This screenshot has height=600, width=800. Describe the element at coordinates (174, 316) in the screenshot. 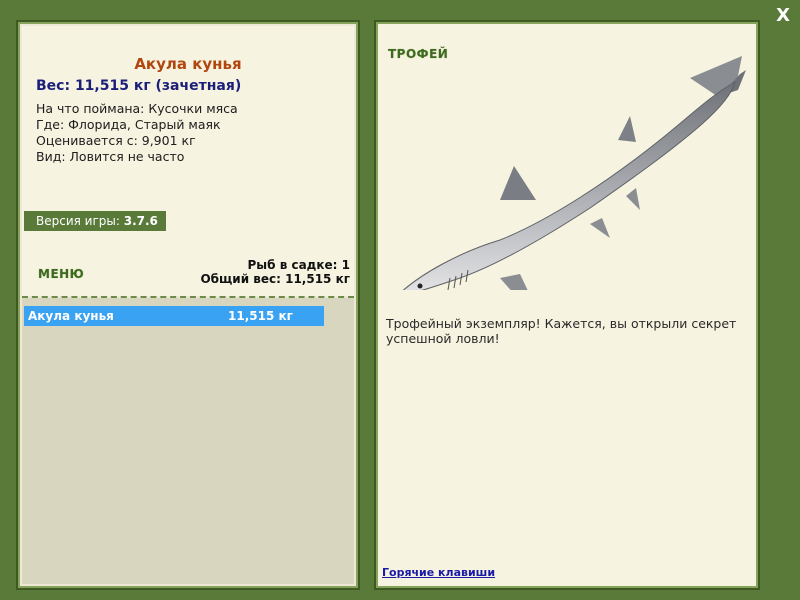

I see `cage-list-item: Акула кунья 11,515 кг` at that location.